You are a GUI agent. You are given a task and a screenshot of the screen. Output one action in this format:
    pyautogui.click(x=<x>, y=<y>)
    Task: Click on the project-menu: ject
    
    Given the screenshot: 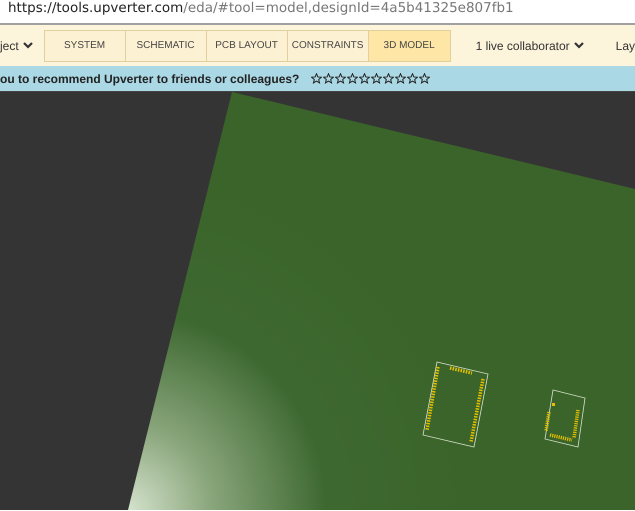 What is the action you would take?
    pyautogui.click(x=22, y=45)
    